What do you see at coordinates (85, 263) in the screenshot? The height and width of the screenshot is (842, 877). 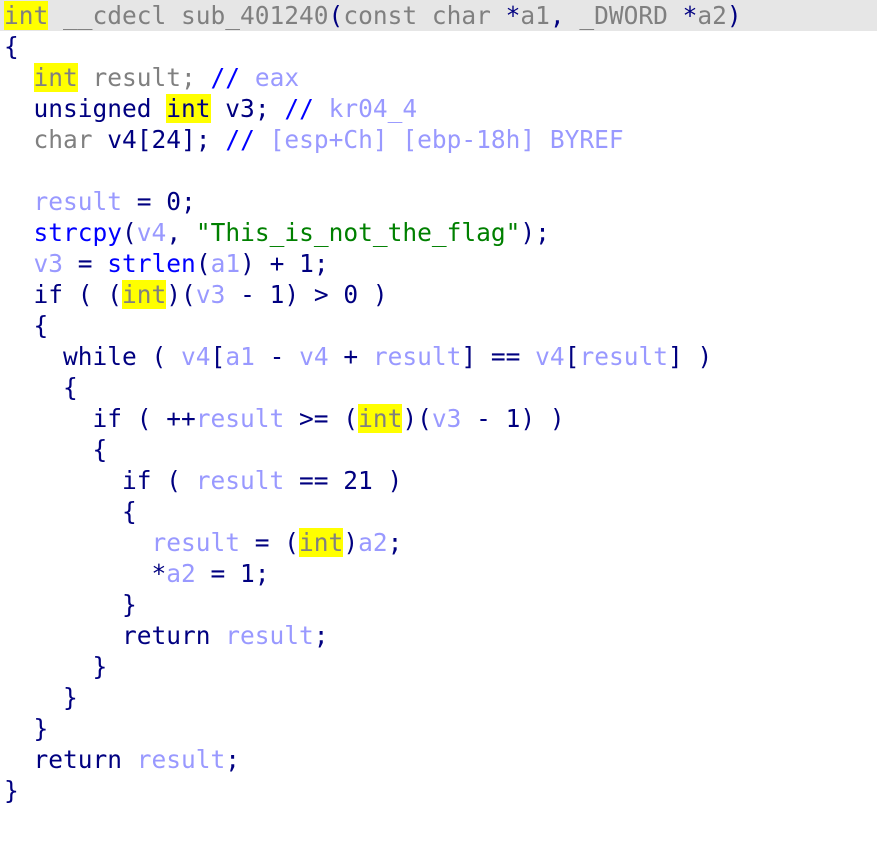 I see `equals: =` at bounding box center [85, 263].